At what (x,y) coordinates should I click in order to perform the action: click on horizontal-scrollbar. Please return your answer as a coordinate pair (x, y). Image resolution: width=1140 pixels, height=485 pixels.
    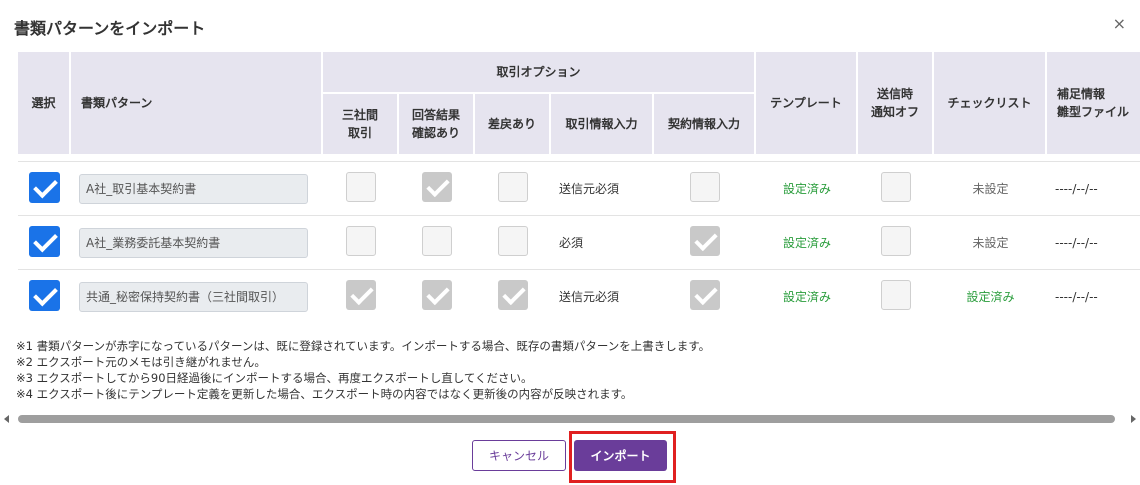
    Looking at the image, I should click on (570, 419).